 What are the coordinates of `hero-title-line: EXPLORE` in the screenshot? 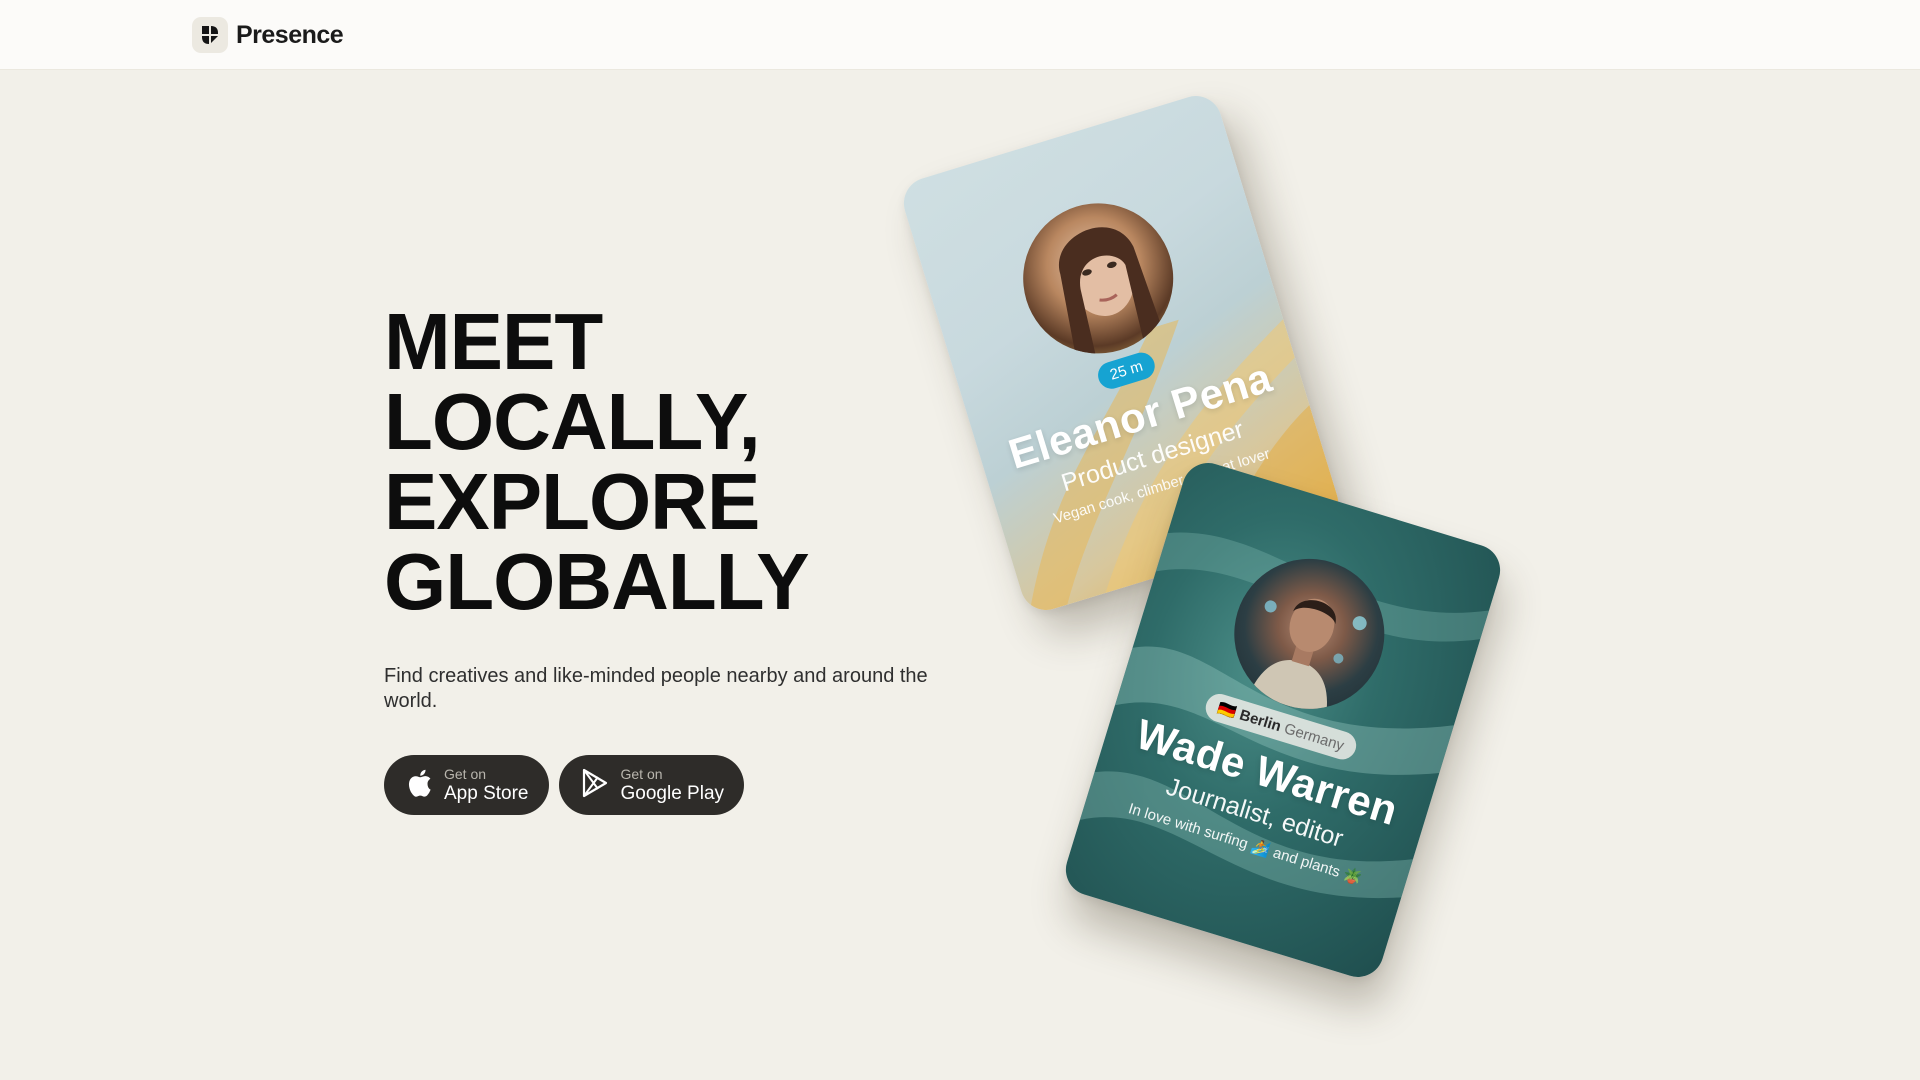 It's located at (572, 501).